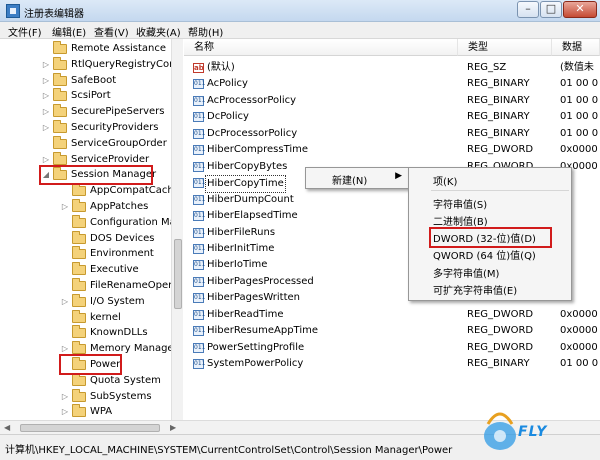 The height and width of the screenshot is (460, 600). I want to click on submenu-item: 二进制值(B), so click(460, 220).